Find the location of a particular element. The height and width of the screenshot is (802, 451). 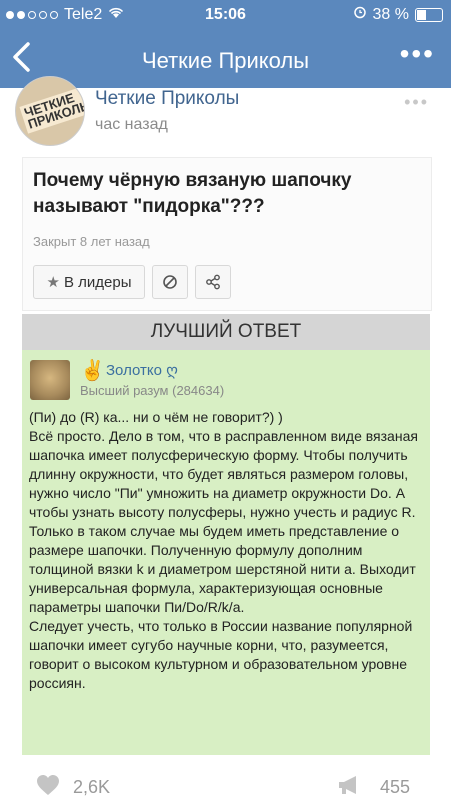

block-button is located at coordinates (170, 282).